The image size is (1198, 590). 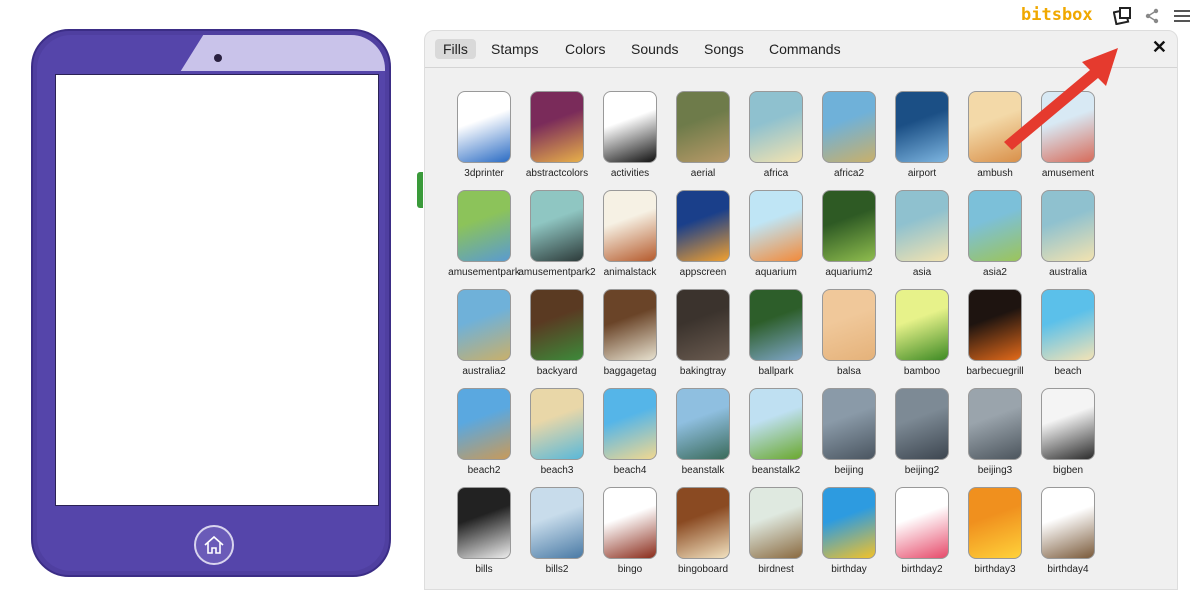 I want to click on close-icon: ✕, so click(x=1159, y=47).